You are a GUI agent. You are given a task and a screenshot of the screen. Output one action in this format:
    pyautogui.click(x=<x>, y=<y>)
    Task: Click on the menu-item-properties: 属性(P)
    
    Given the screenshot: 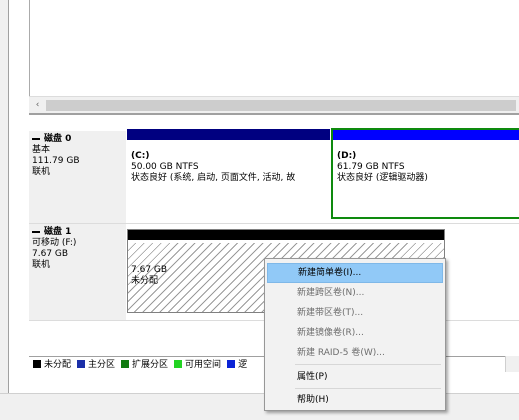 What is the action you would take?
    pyautogui.click(x=355, y=377)
    